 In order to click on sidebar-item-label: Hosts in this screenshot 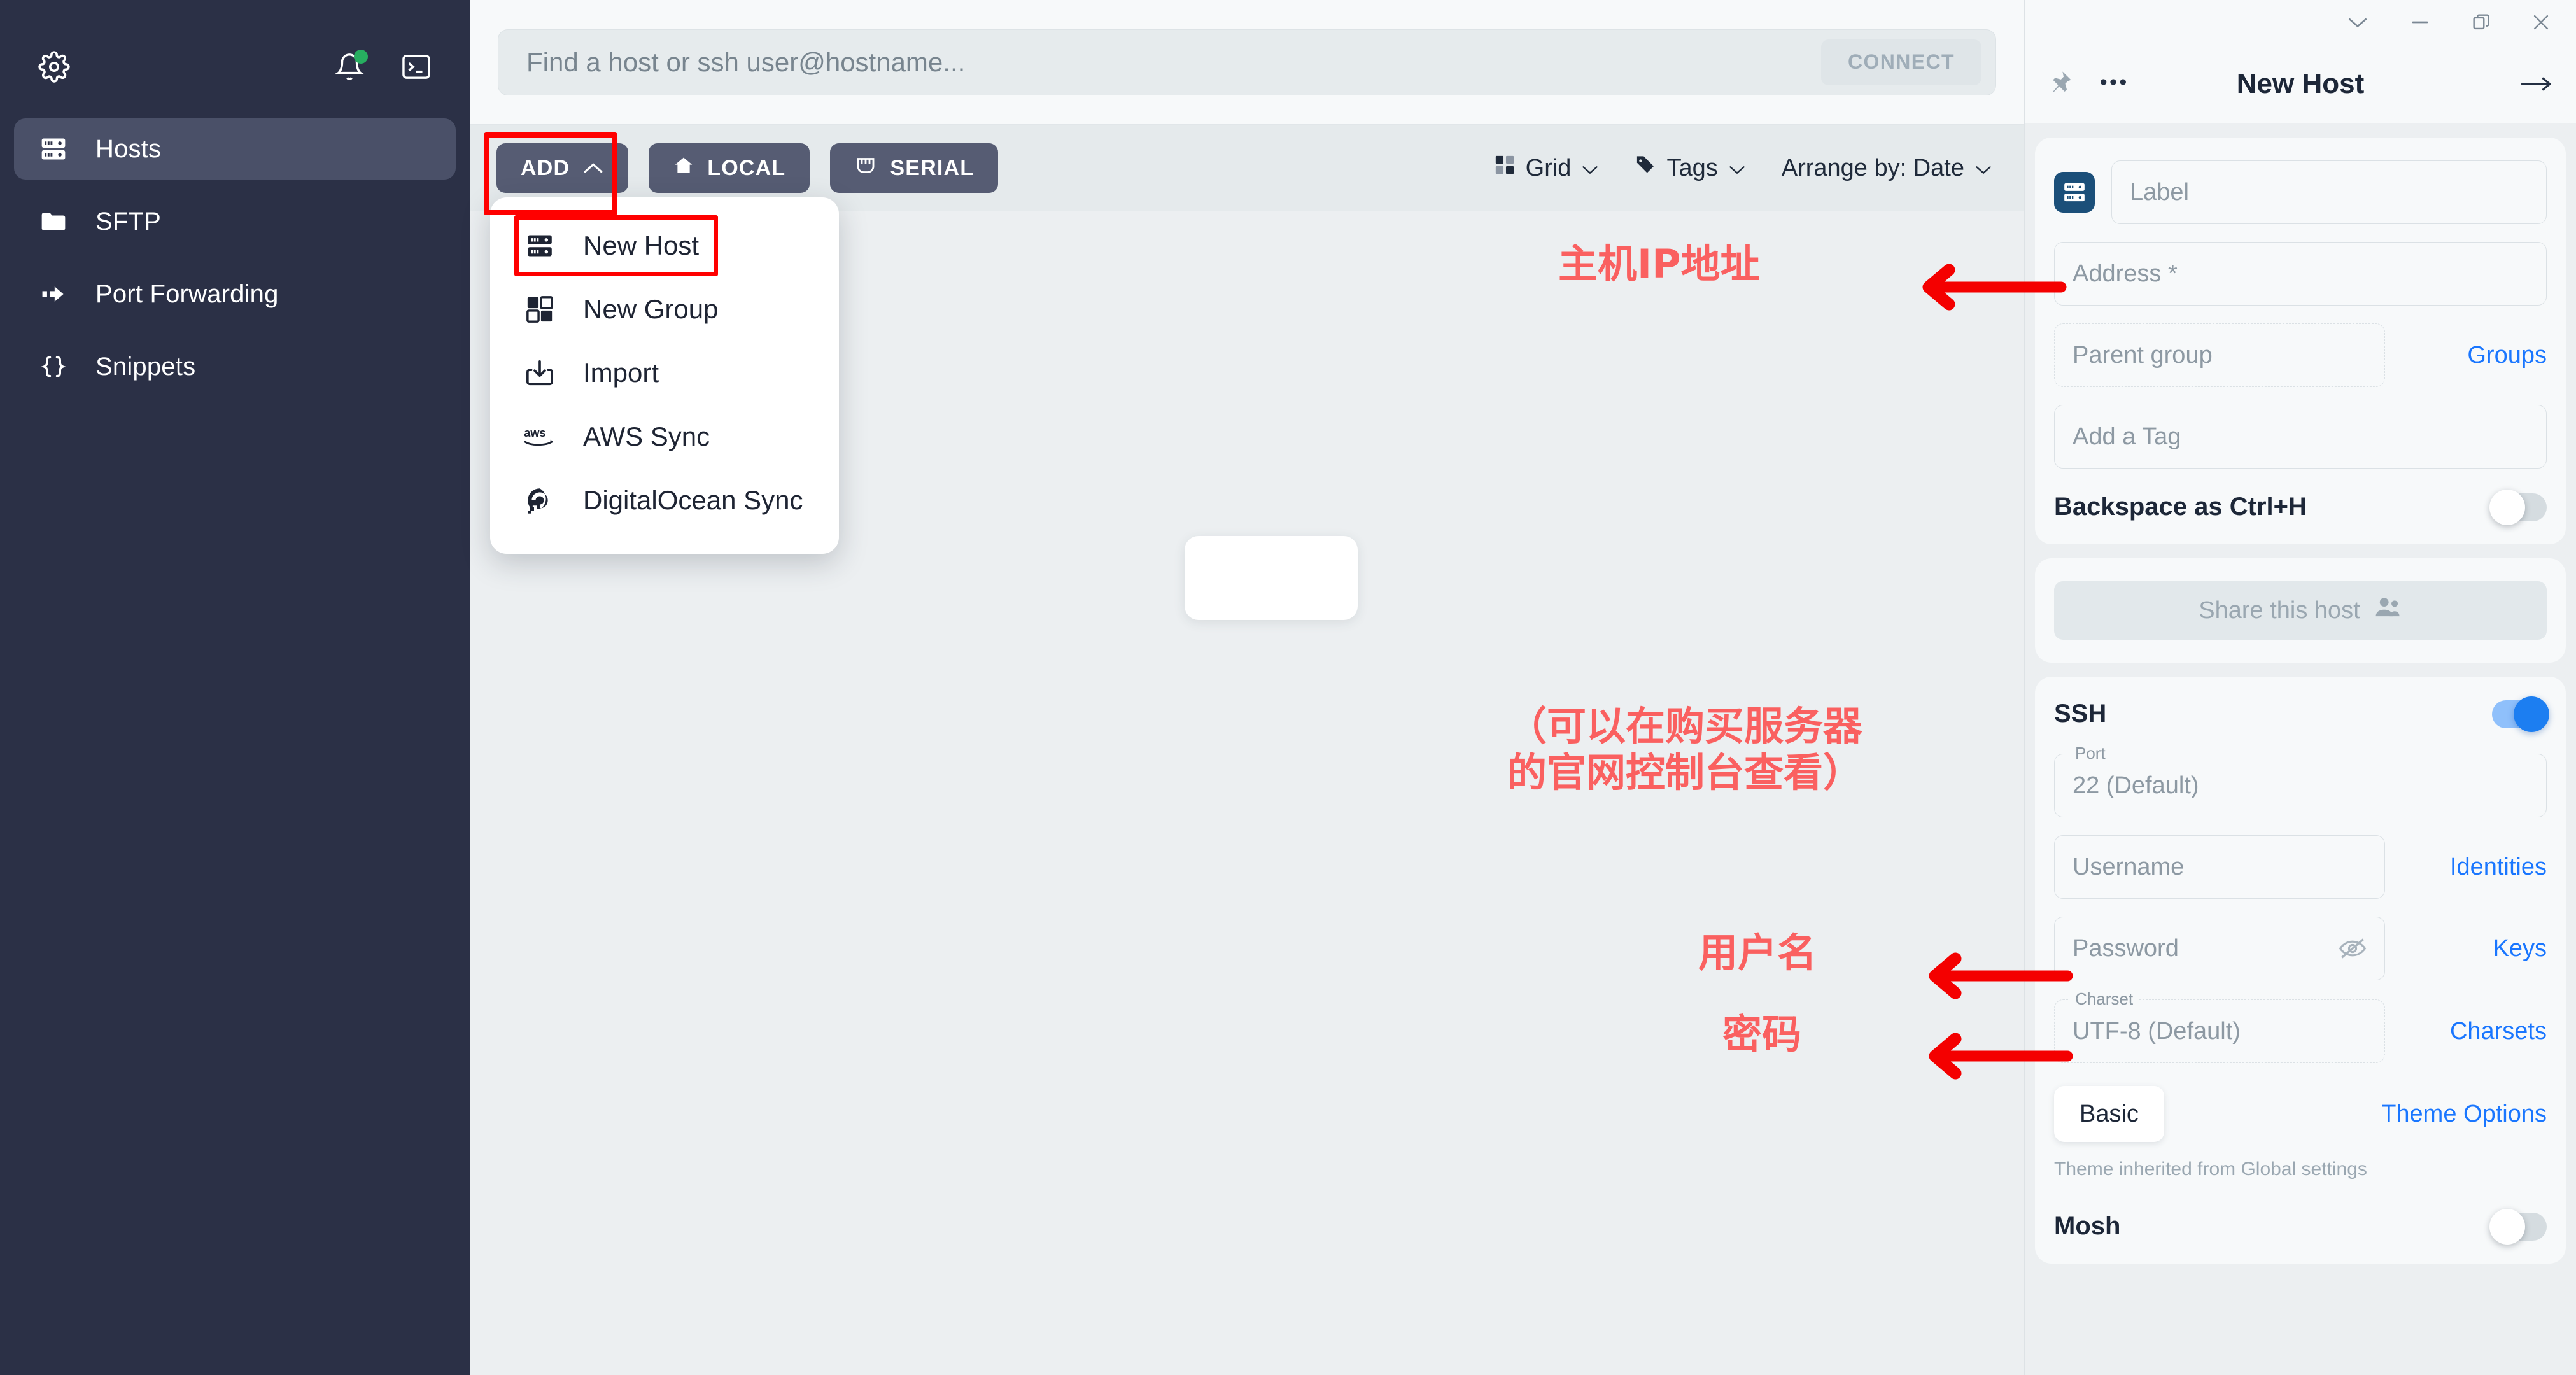, I will do `click(128, 148)`.